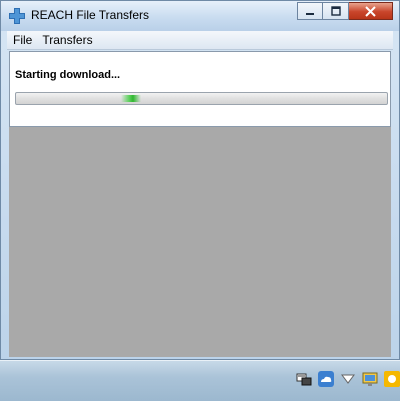  I want to click on maximize-icon, so click(335, 11).